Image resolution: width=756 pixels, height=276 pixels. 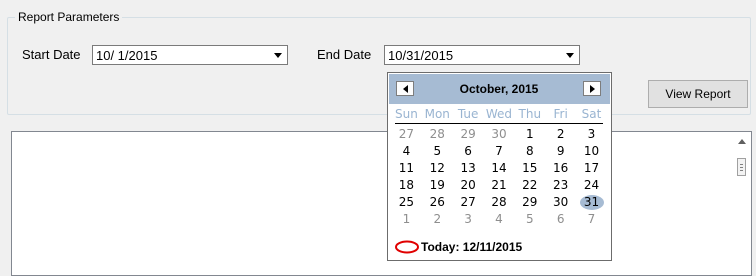 What do you see at coordinates (406, 168) in the screenshot?
I see `calendar-day: 11` at bounding box center [406, 168].